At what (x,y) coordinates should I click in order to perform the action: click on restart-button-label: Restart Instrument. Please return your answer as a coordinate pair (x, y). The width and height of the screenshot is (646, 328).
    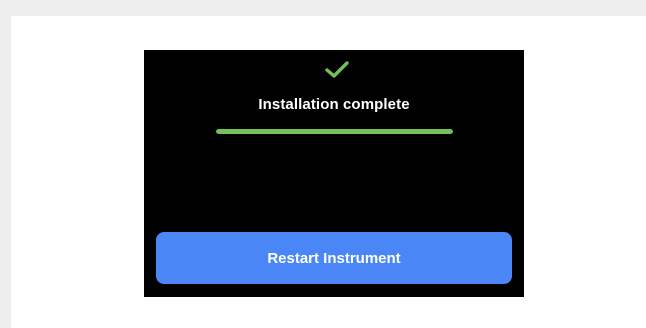
    Looking at the image, I should click on (334, 258).